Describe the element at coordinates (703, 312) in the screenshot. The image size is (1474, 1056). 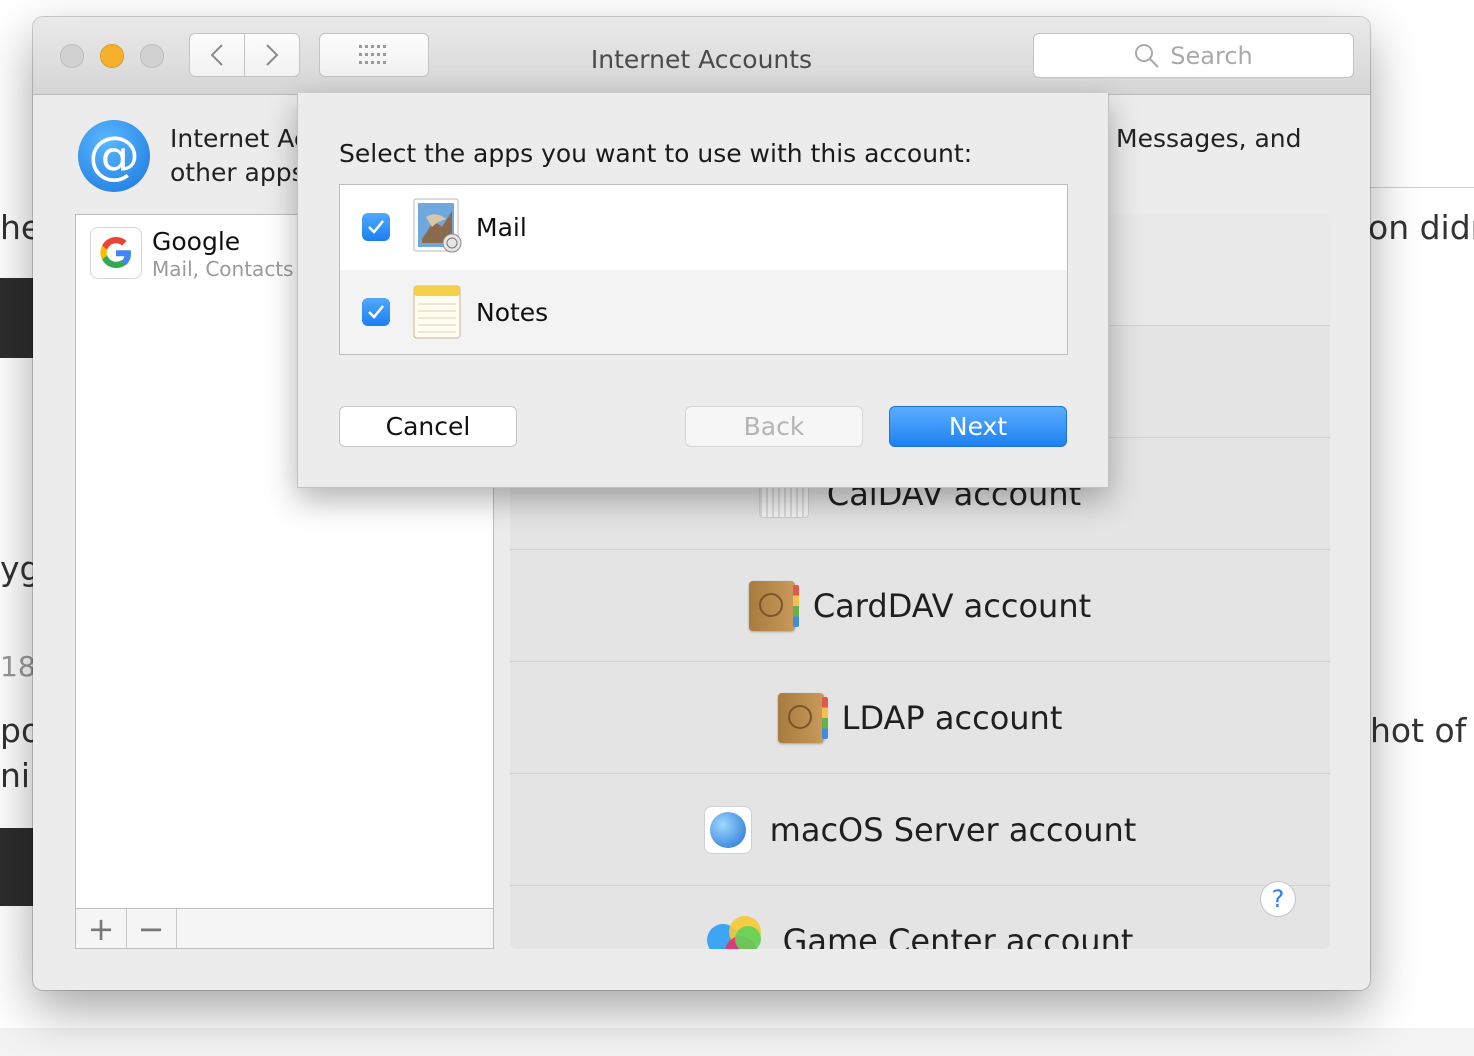
I see `app-row-notes: Notes` at that location.